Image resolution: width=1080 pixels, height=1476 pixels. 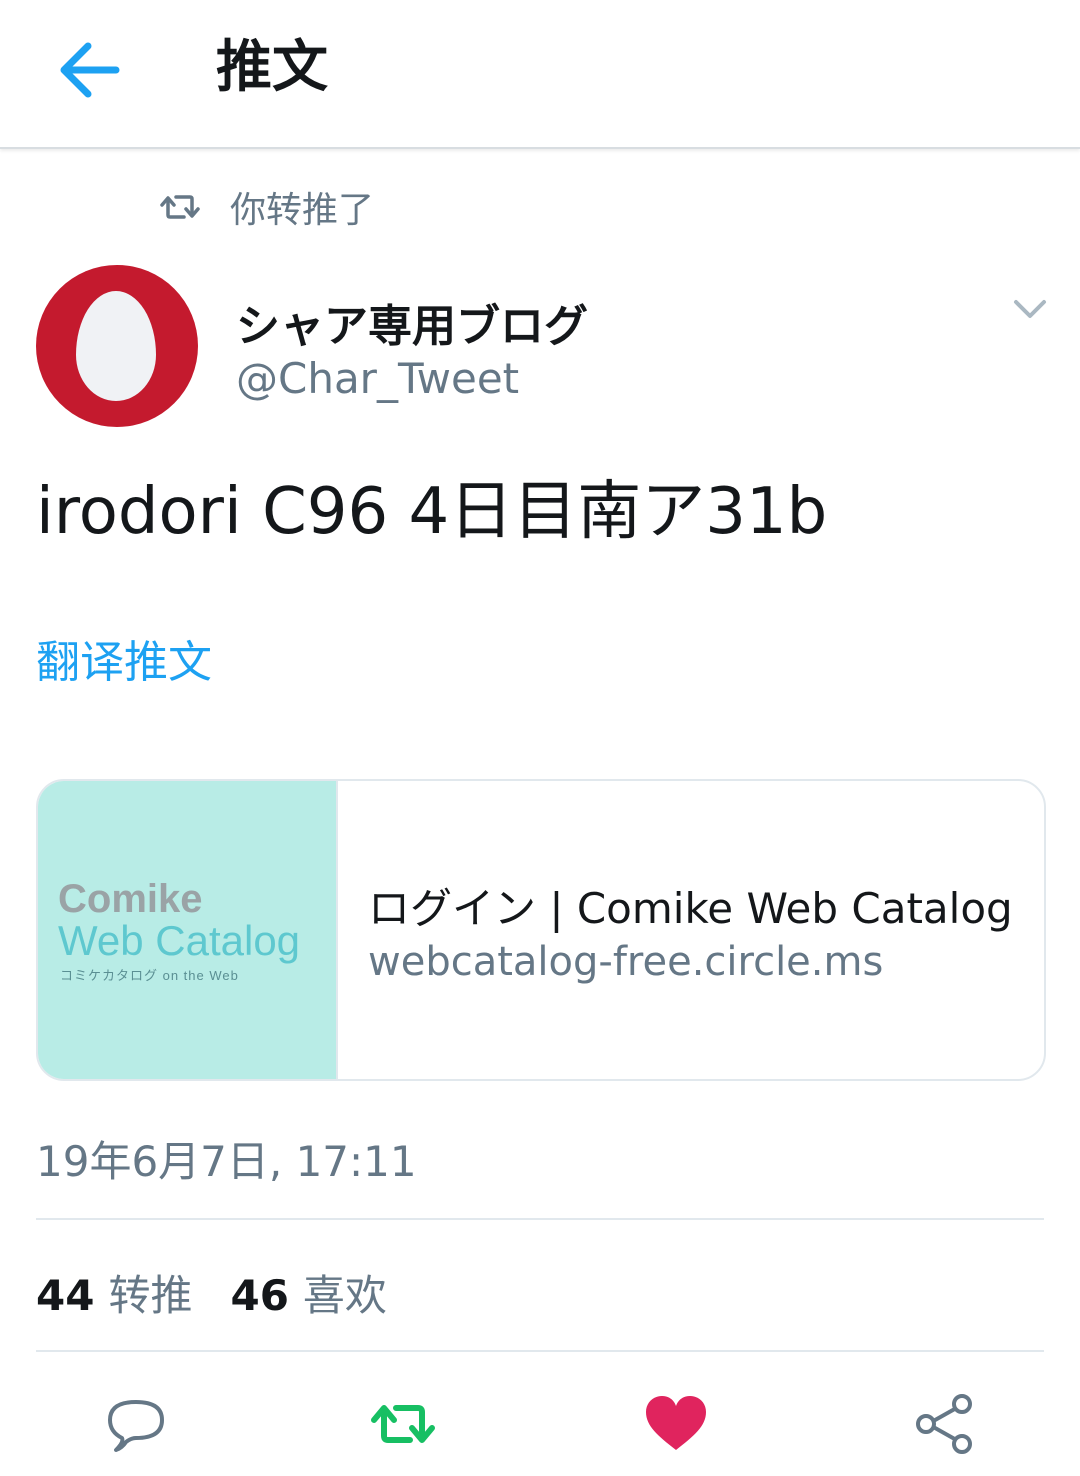 What do you see at coordinates (344, 1295) in the screenshot?
I see `like-label: 喜欢` at bounding box center [344, 1295].